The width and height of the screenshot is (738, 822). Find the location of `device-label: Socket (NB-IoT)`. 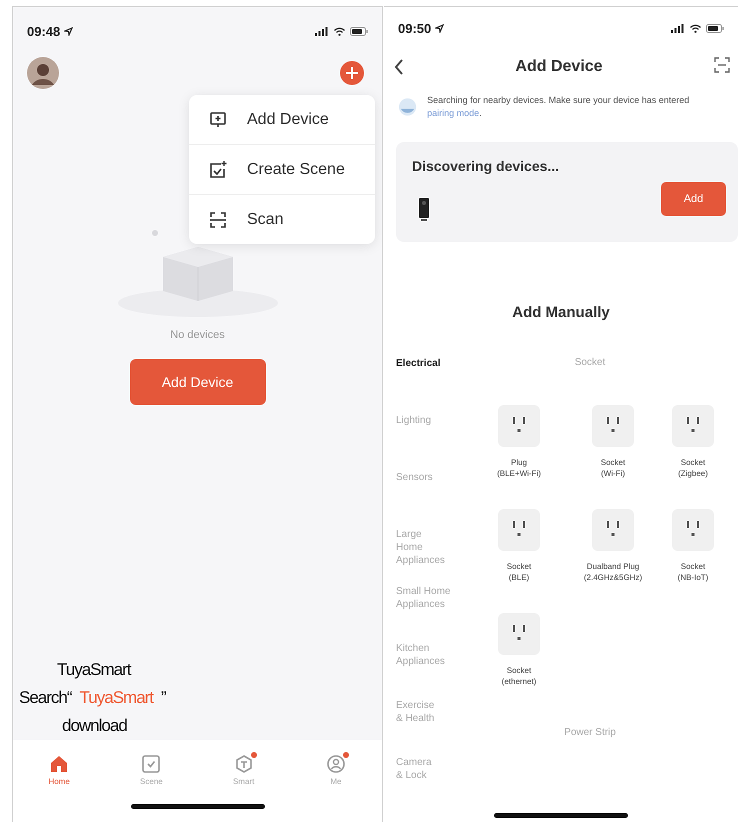

device-label: Socket (NB-IoT) is located at coordinates (693, 571).